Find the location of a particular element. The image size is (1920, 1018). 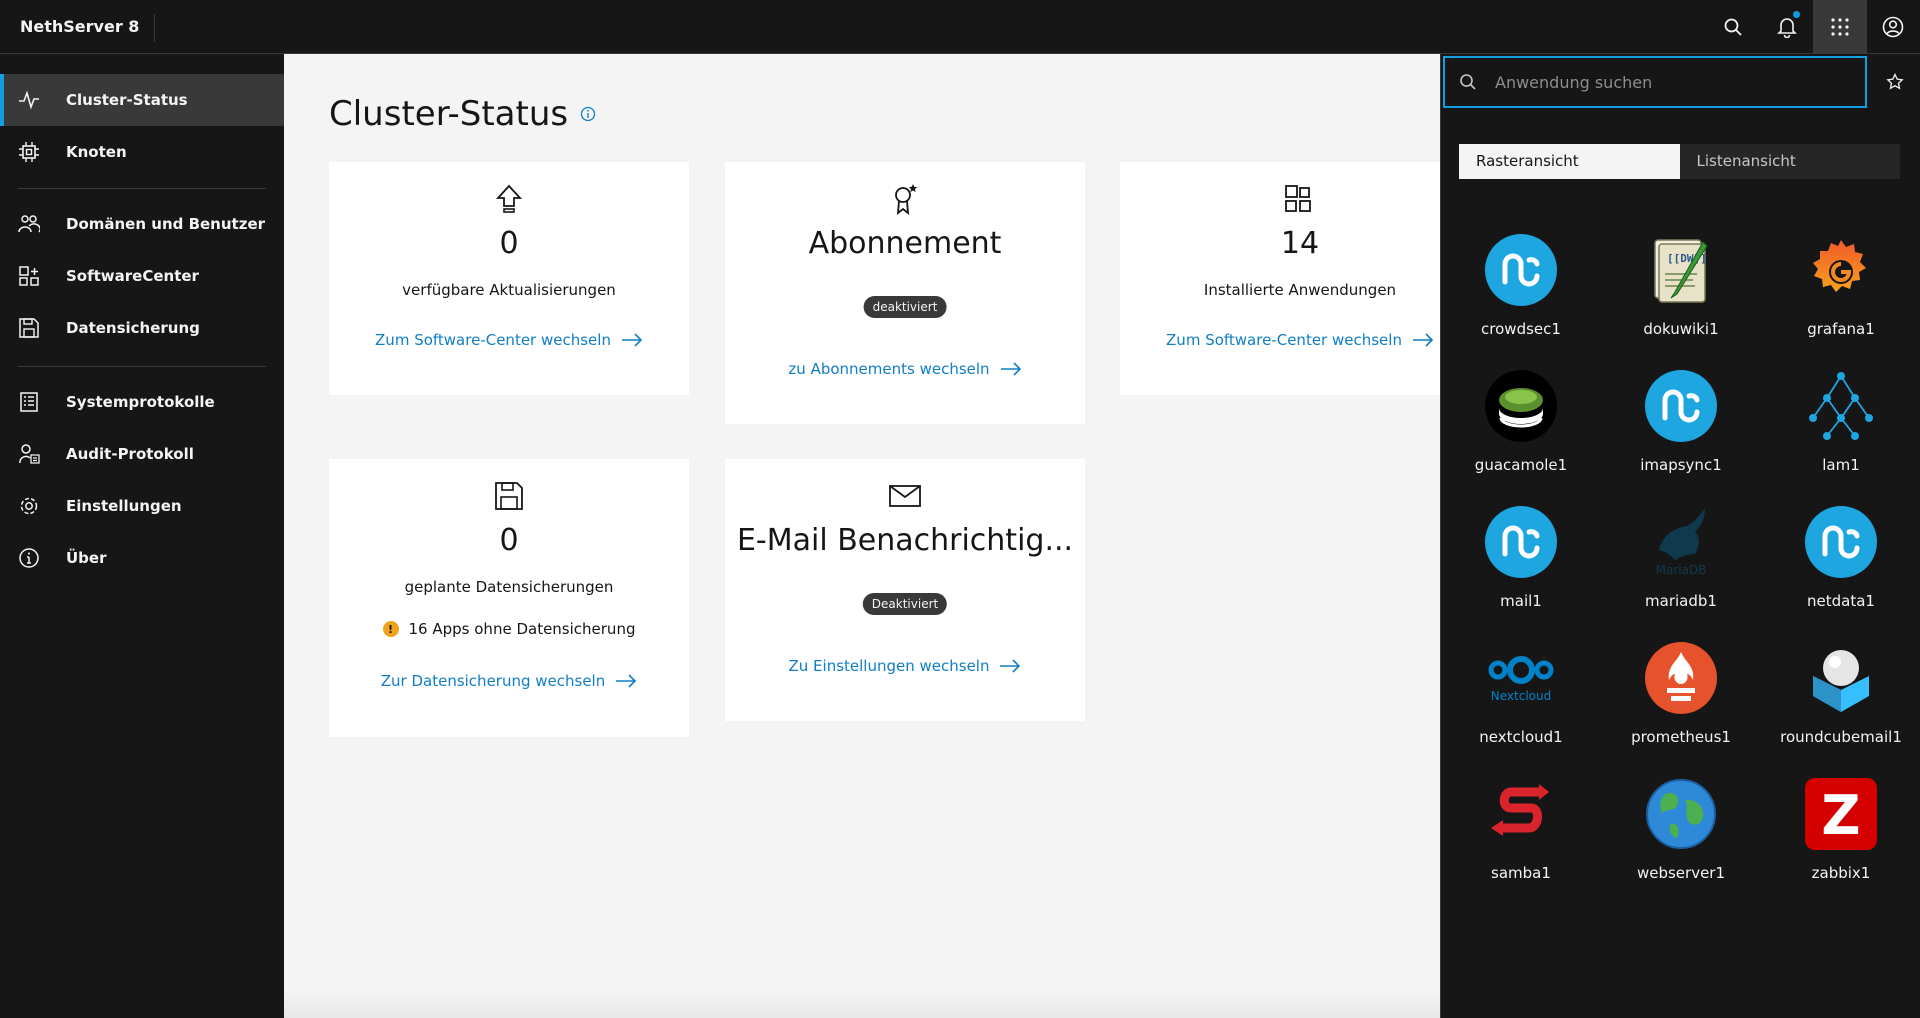

sidebar-item-label: Audit-Protokoll is located at coordinates (130, 454).